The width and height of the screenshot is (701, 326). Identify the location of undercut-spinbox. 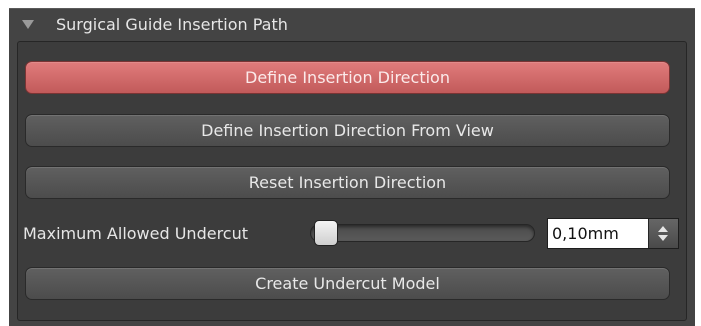
(613, 233).